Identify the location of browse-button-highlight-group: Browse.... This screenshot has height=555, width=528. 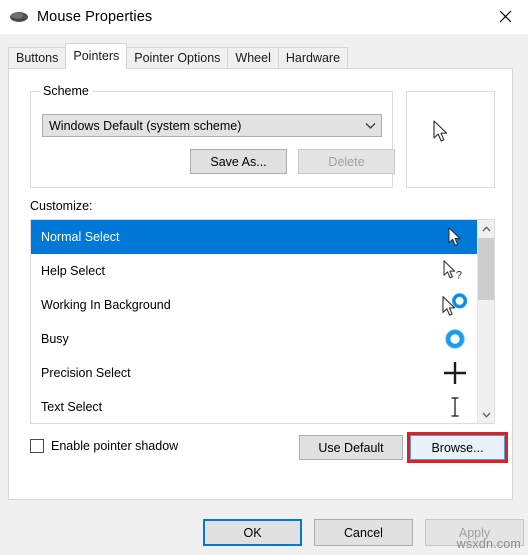
(457, 447).